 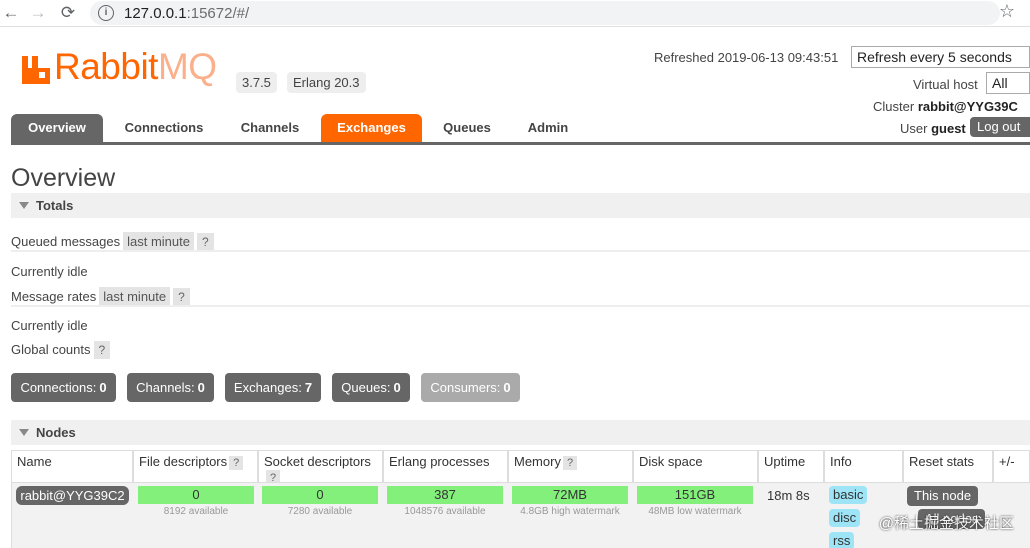 What do you see at coordinates (326, 82) in the screenshot?
I see `erlang-version-badge: Erlang 20.3` at bounding box center [326, 82].